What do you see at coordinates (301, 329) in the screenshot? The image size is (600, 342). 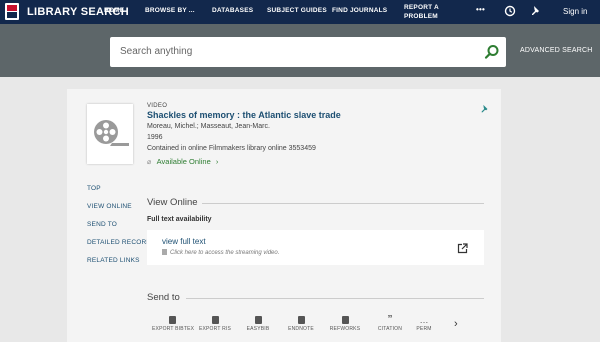 I see `send-to-label: ENDNOTE` at bounding box center [301, 329].